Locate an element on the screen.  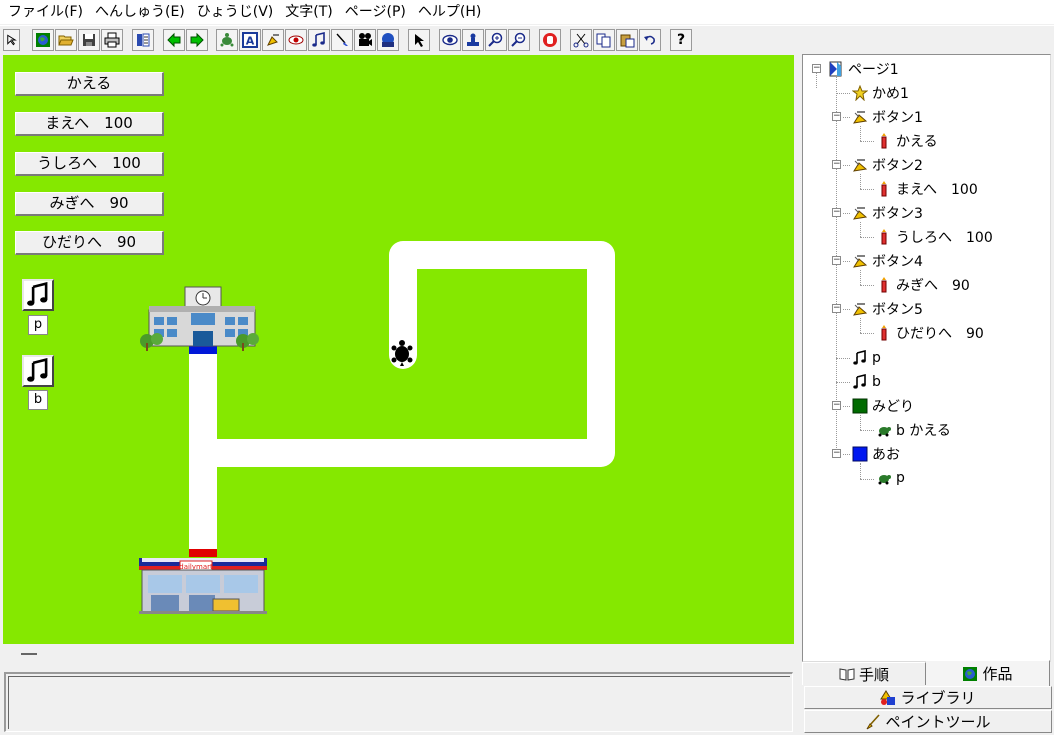
select-arrow-icon is located at coordinates (419, 40).